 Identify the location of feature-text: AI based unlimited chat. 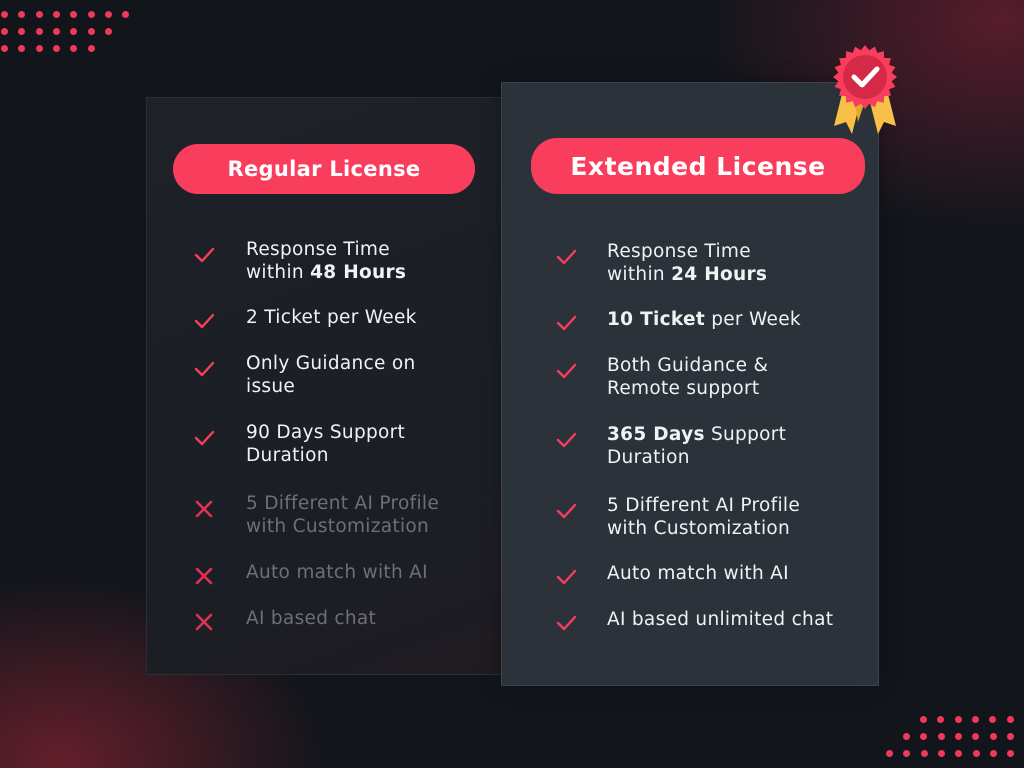
(720, 619).